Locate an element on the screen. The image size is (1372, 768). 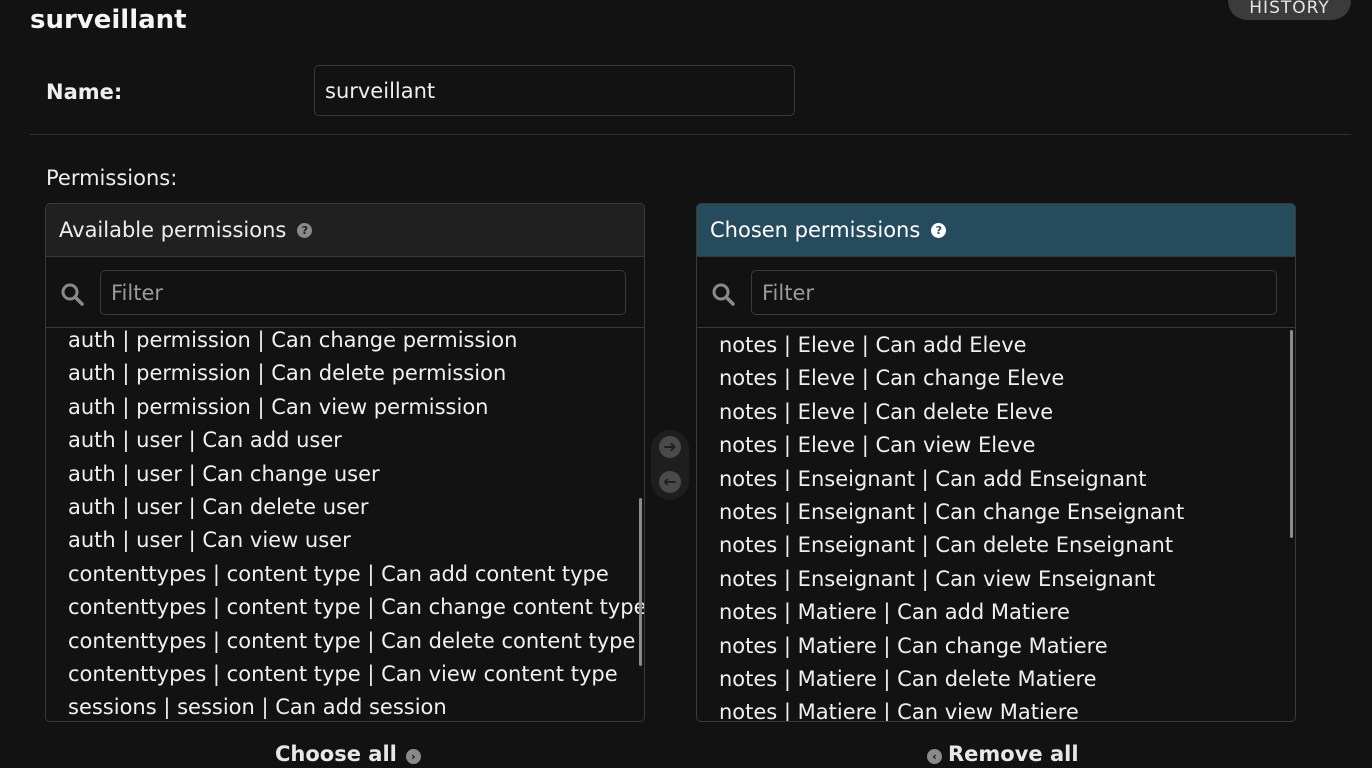
remove-all-label: Remove all is located at coordinates (1013, 754).